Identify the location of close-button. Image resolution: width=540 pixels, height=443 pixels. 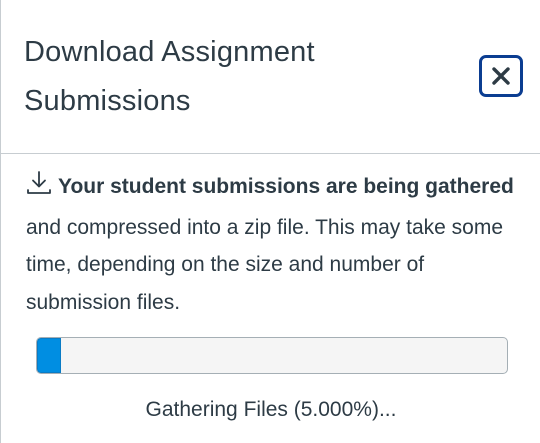
(501, 76).